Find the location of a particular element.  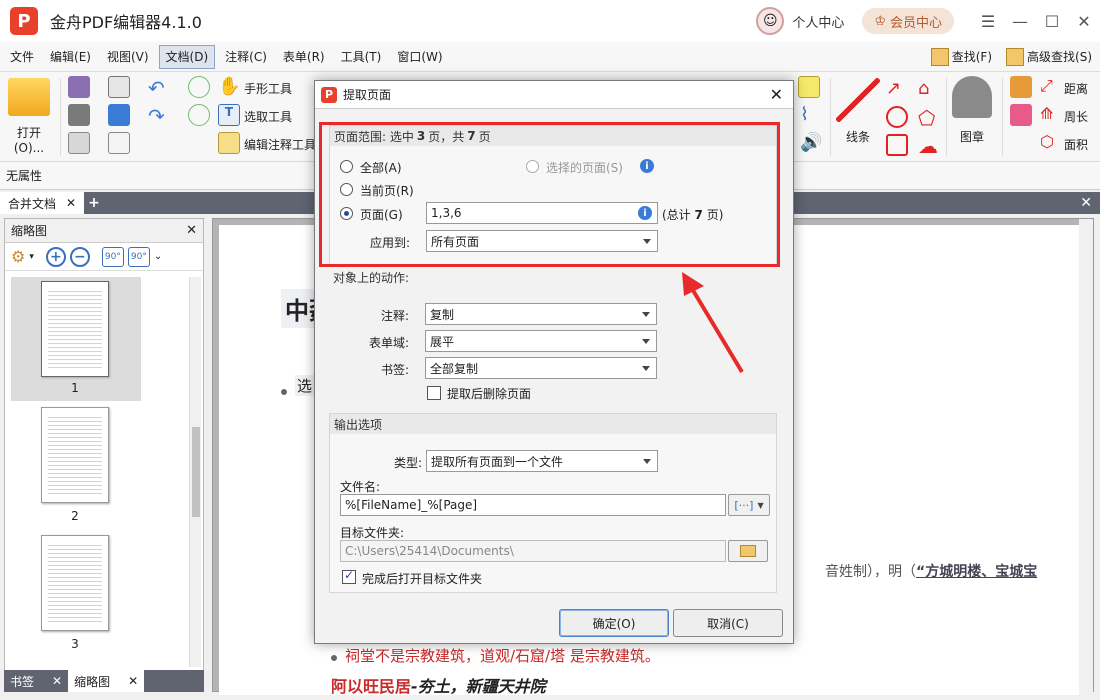

apply-to-select: 所有页面 is located at coordinates (542, 241).